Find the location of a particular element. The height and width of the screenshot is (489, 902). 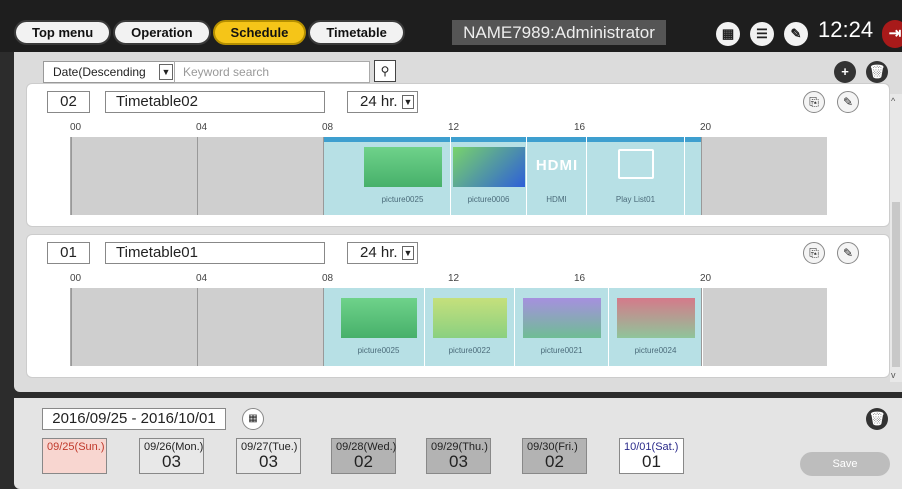

tab-schedule: Schedule is located at coordinates (259, 32).